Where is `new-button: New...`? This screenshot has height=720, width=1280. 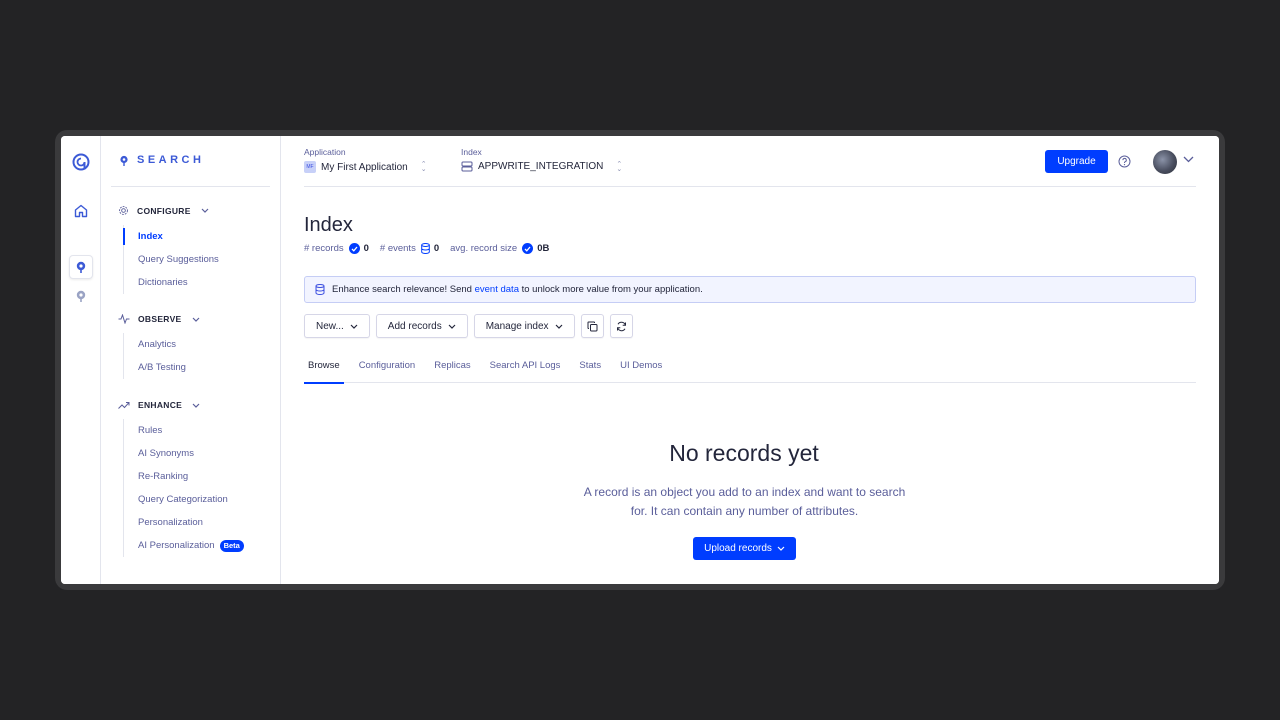 new-button: New... is located at coordinates (337, 326).